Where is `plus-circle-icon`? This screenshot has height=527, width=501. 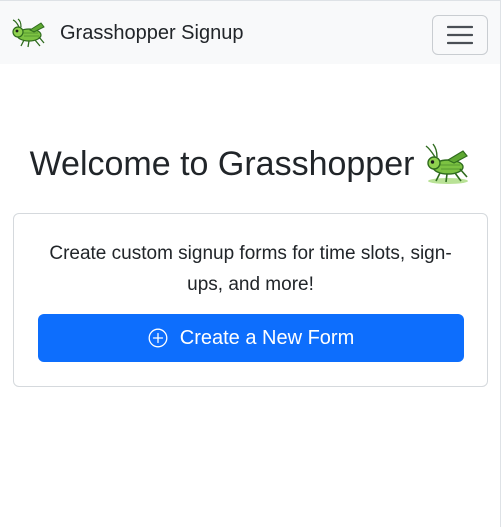 plus-circle-icon is located at coordinates (158, 338).